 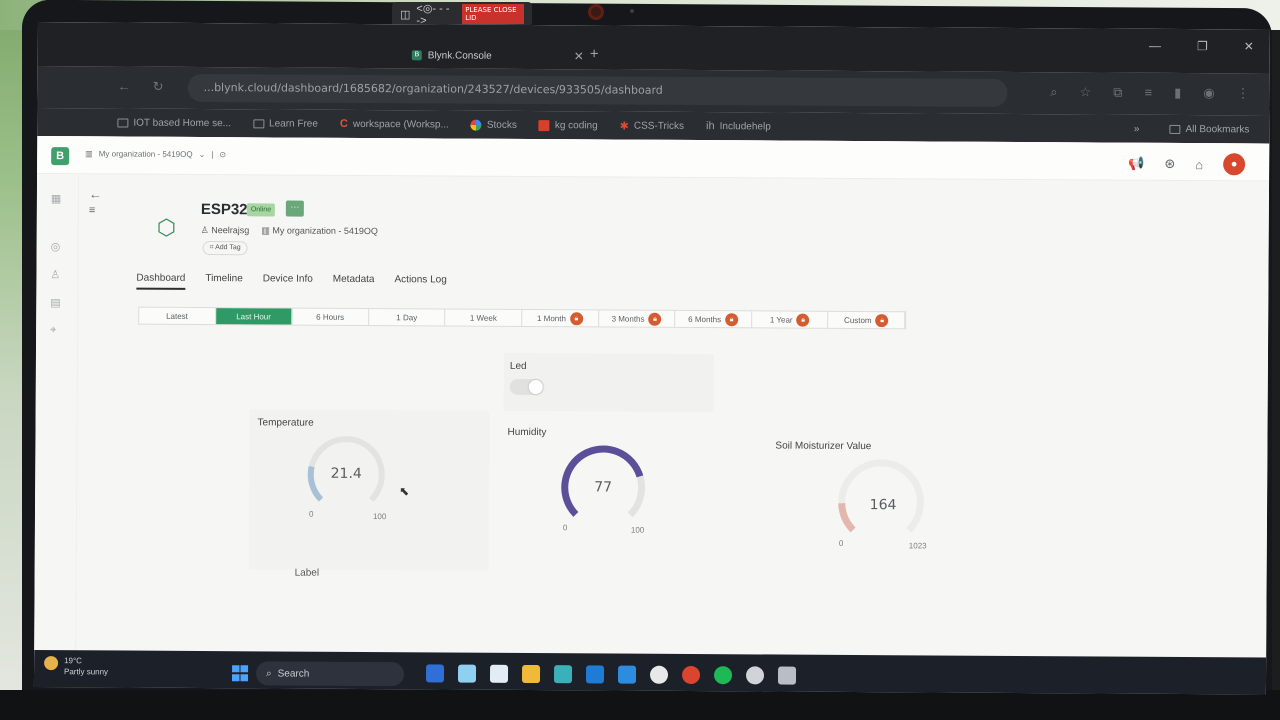 What do you see at coordinates (92, 210) in the screenshot?
I see `hamburger-icon: ≡` at bounding box center [92, 210].